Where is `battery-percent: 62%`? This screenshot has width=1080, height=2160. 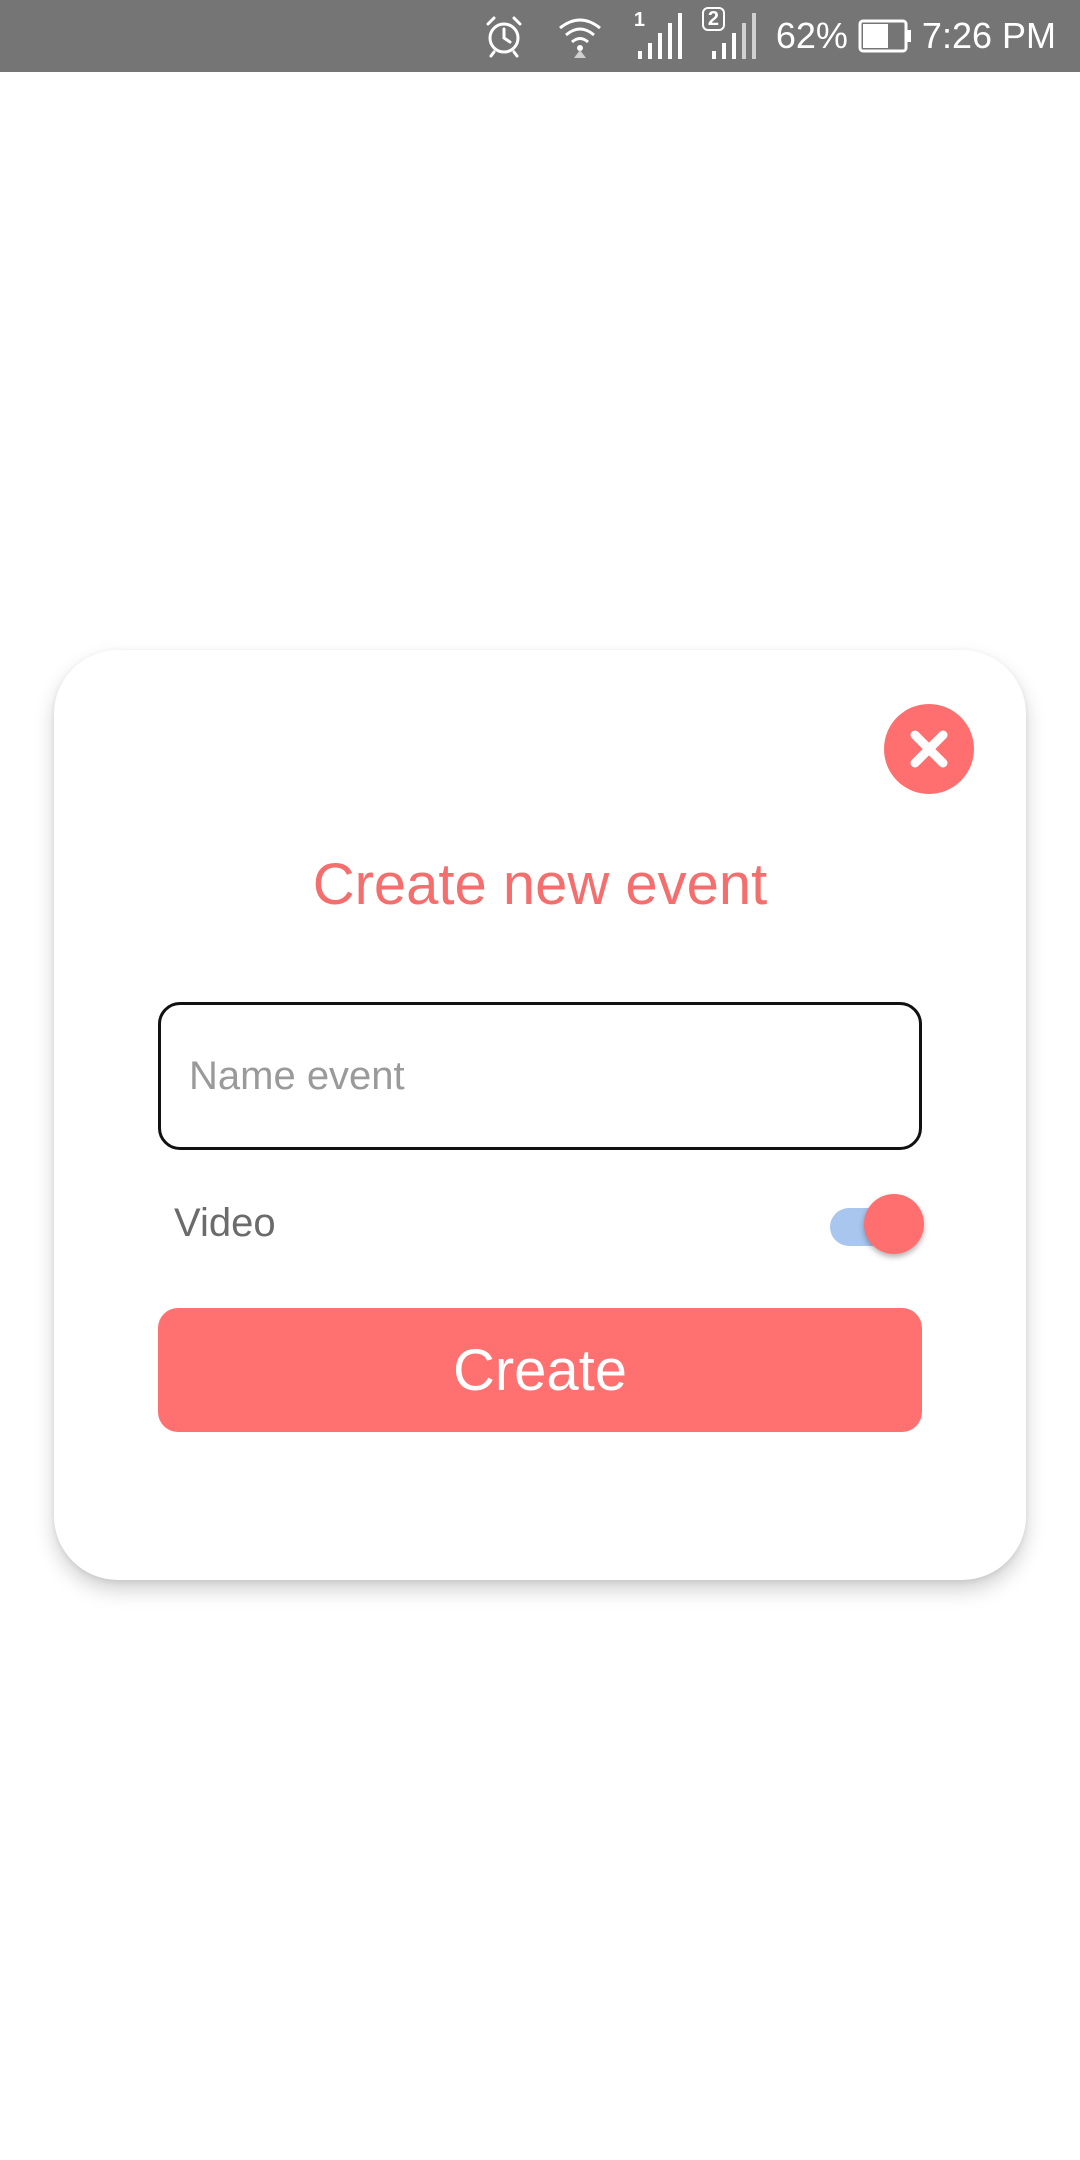 battery-percent: 62% is located at coordinates (811, 35).